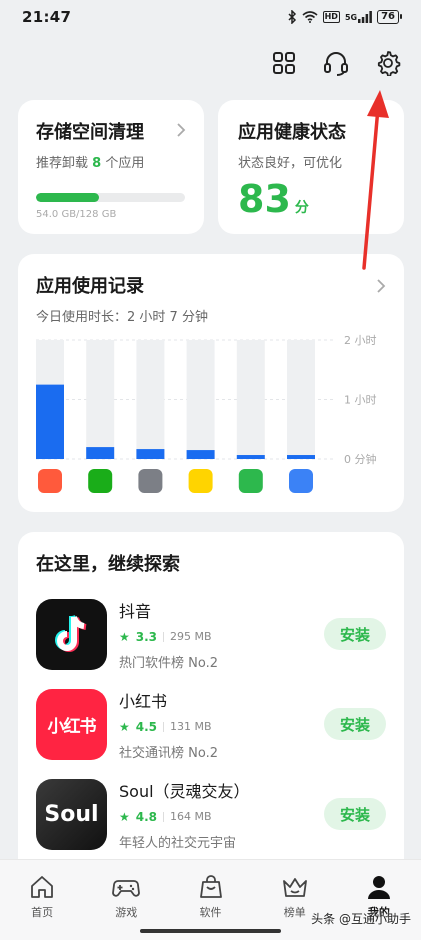 This screenshot has width=421, height=940. I want to click on gamepad-icon, so click(126, 888).